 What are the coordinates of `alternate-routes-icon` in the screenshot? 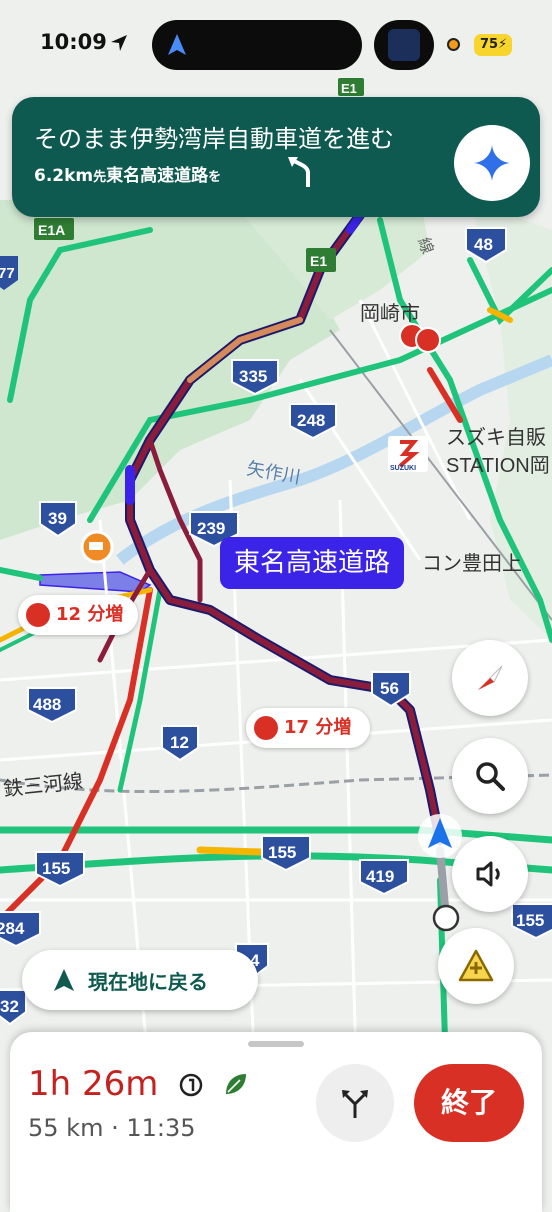 It's located at (355, 1104).